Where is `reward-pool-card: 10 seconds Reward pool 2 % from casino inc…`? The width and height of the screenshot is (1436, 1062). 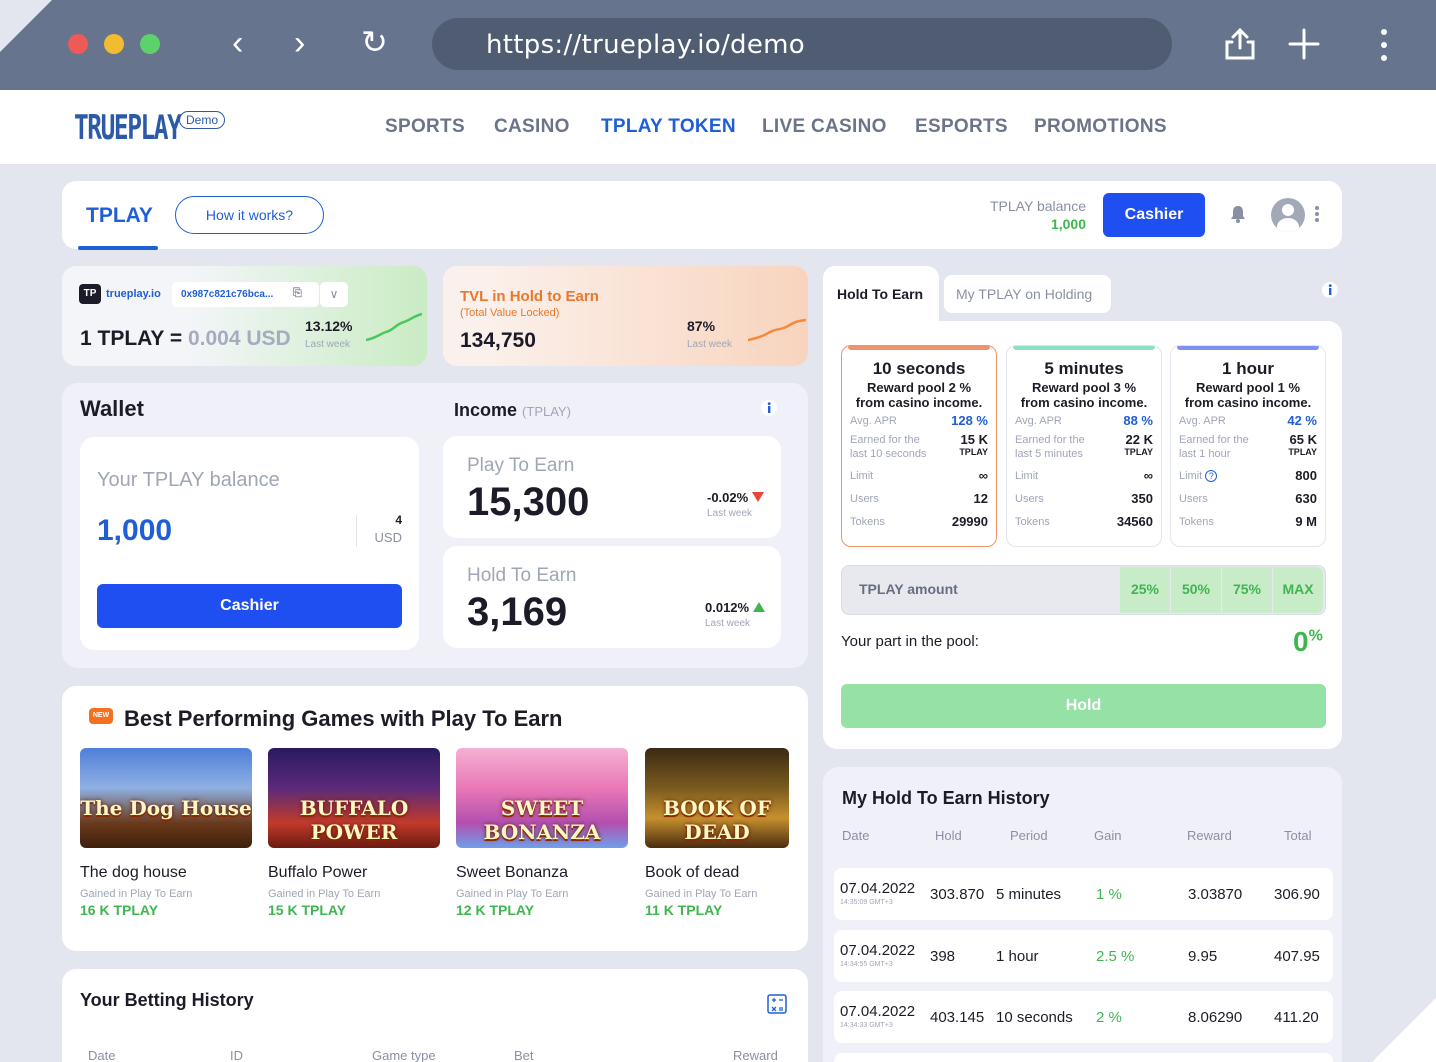
reward-pool-card: 10 seconds Reward pool 2 % from casino inc… is located at coordinates (919, 446).